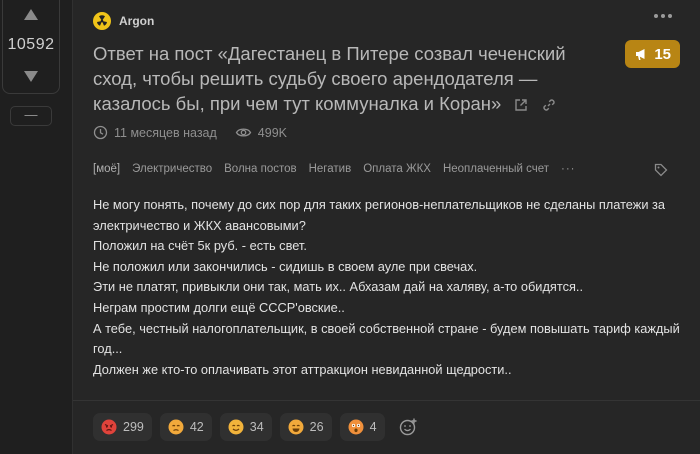 This screenshot has height=454, width=700. I want to click on add-emoji-icon, so click(408, 427).